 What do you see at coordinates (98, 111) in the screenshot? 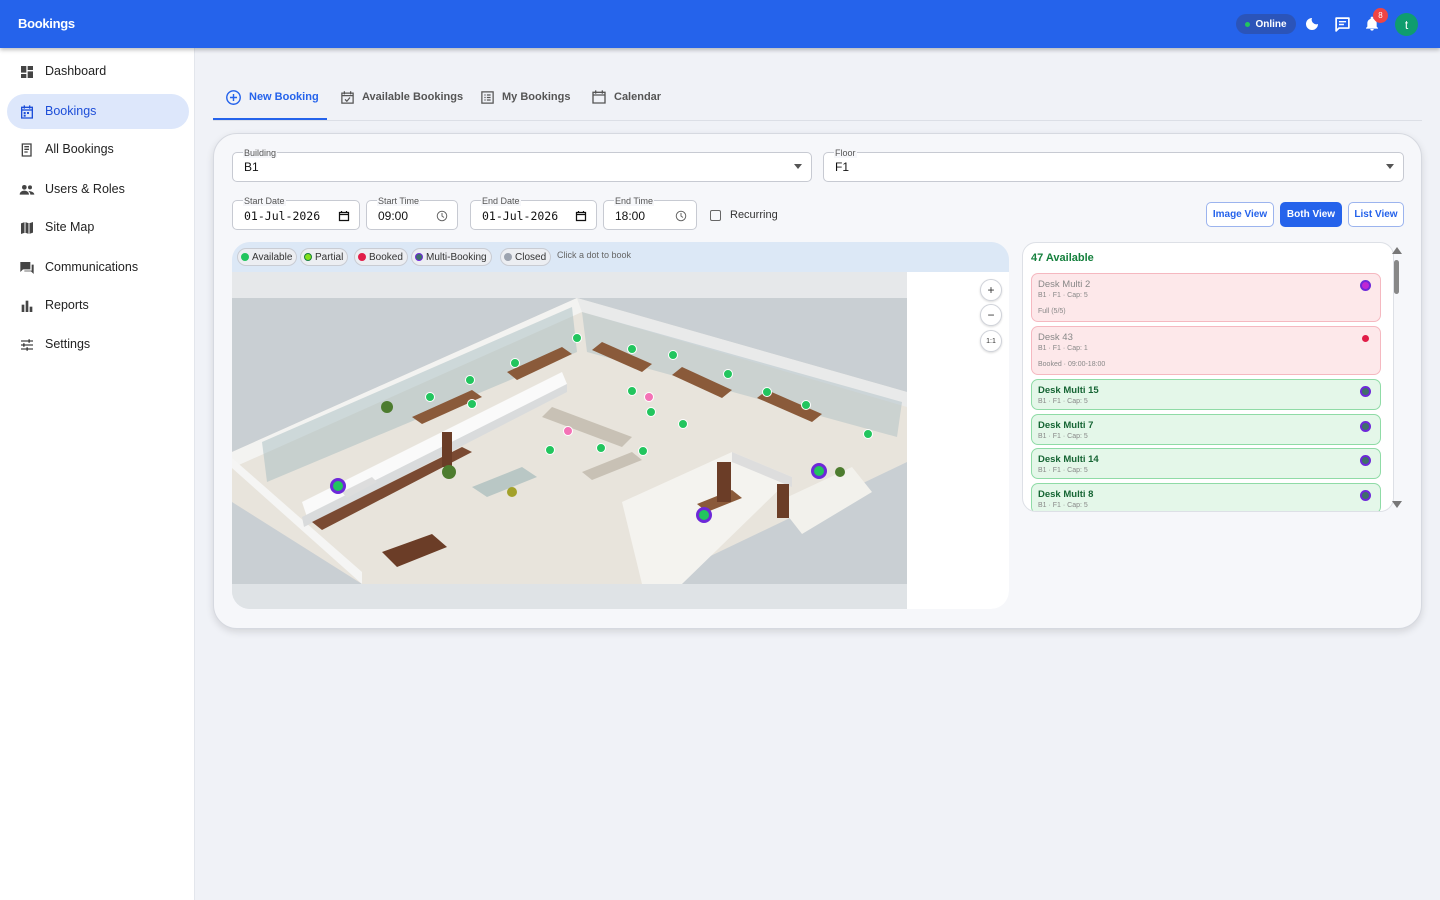
I see `sidebar-item-bookings: Bookings` at bounding box center [98, 111].